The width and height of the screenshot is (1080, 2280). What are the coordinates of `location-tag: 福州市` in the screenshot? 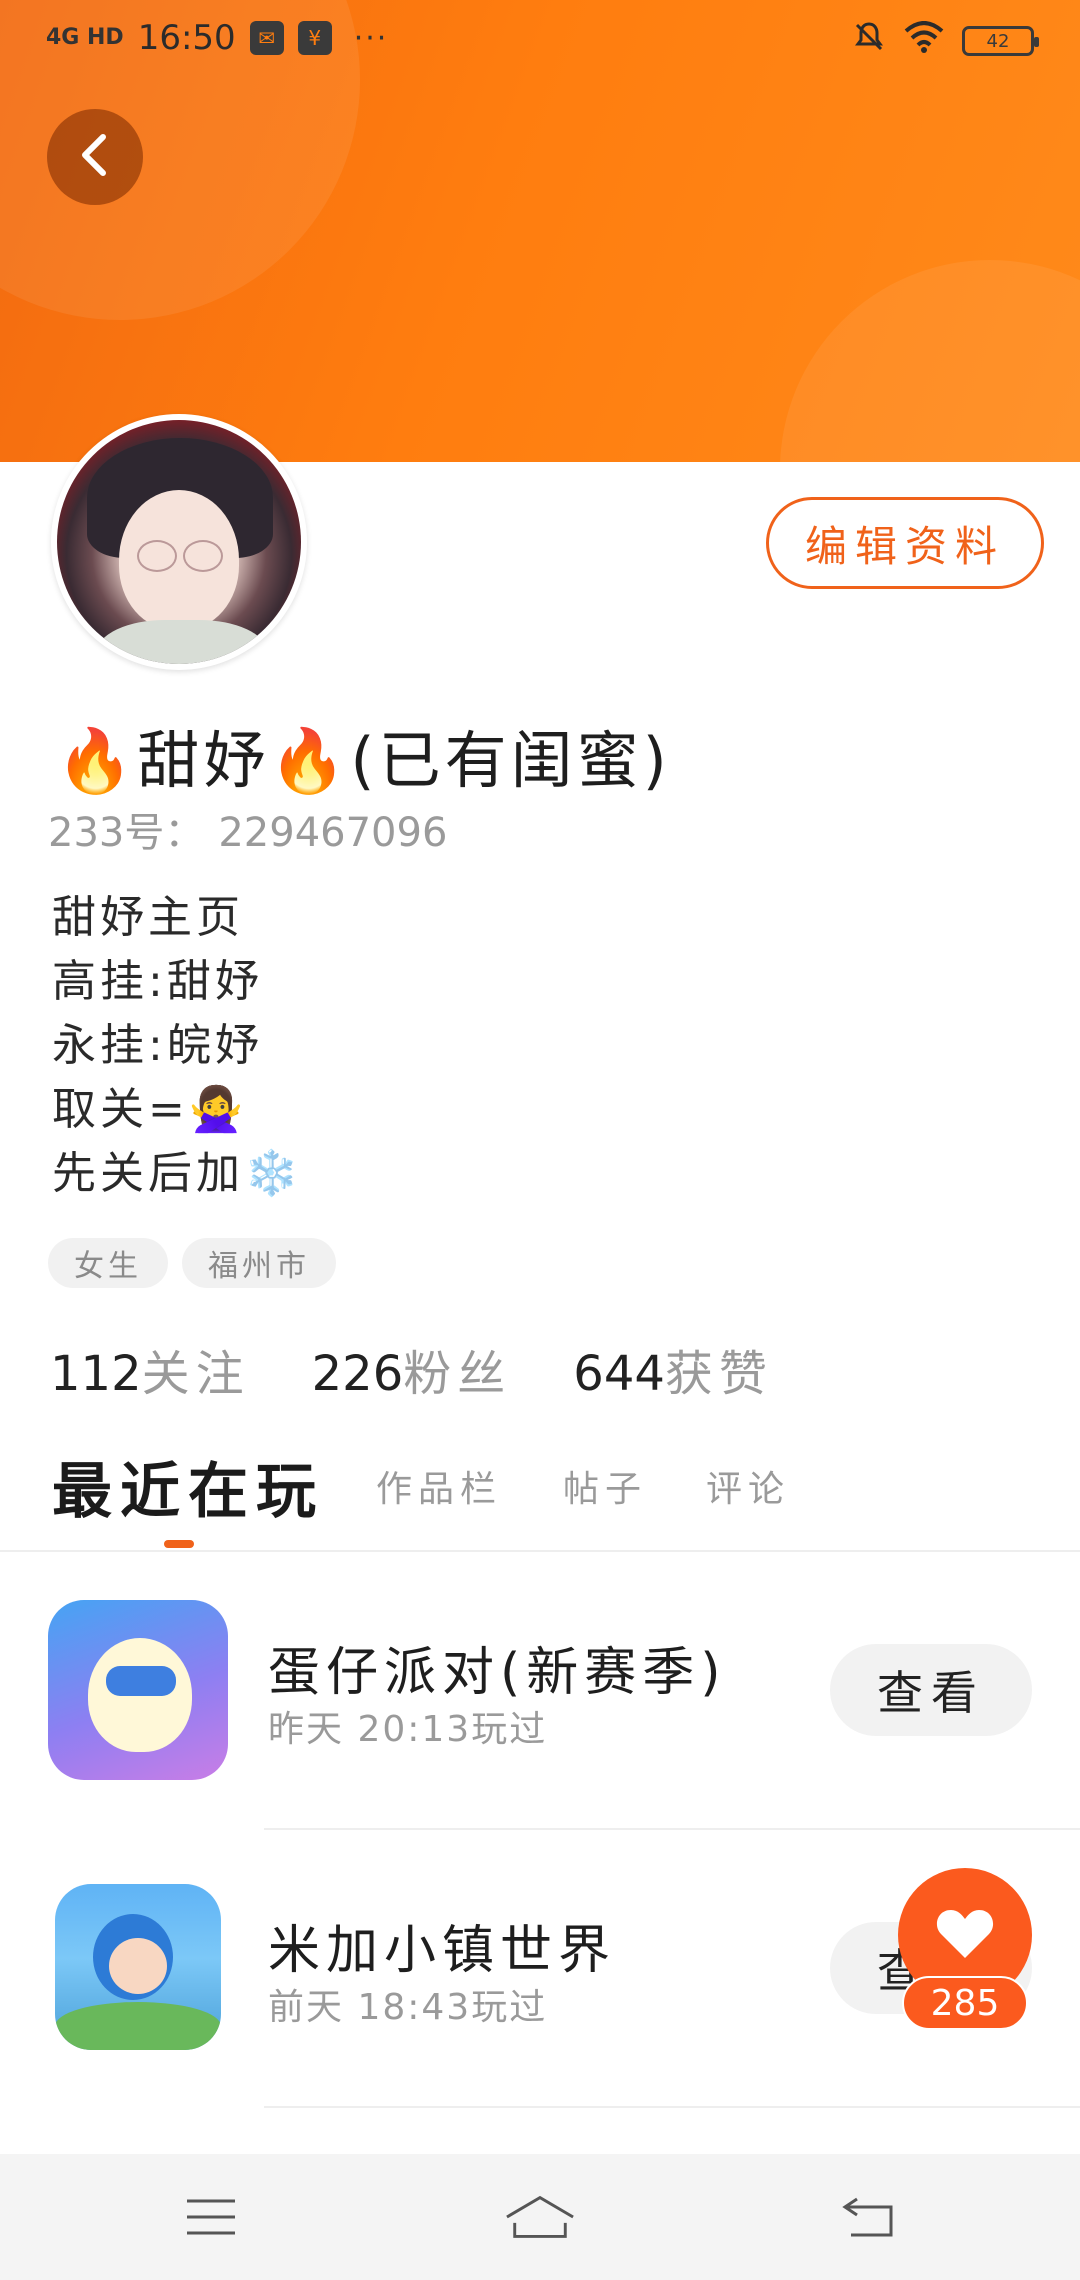 It's located at (259, 1263).